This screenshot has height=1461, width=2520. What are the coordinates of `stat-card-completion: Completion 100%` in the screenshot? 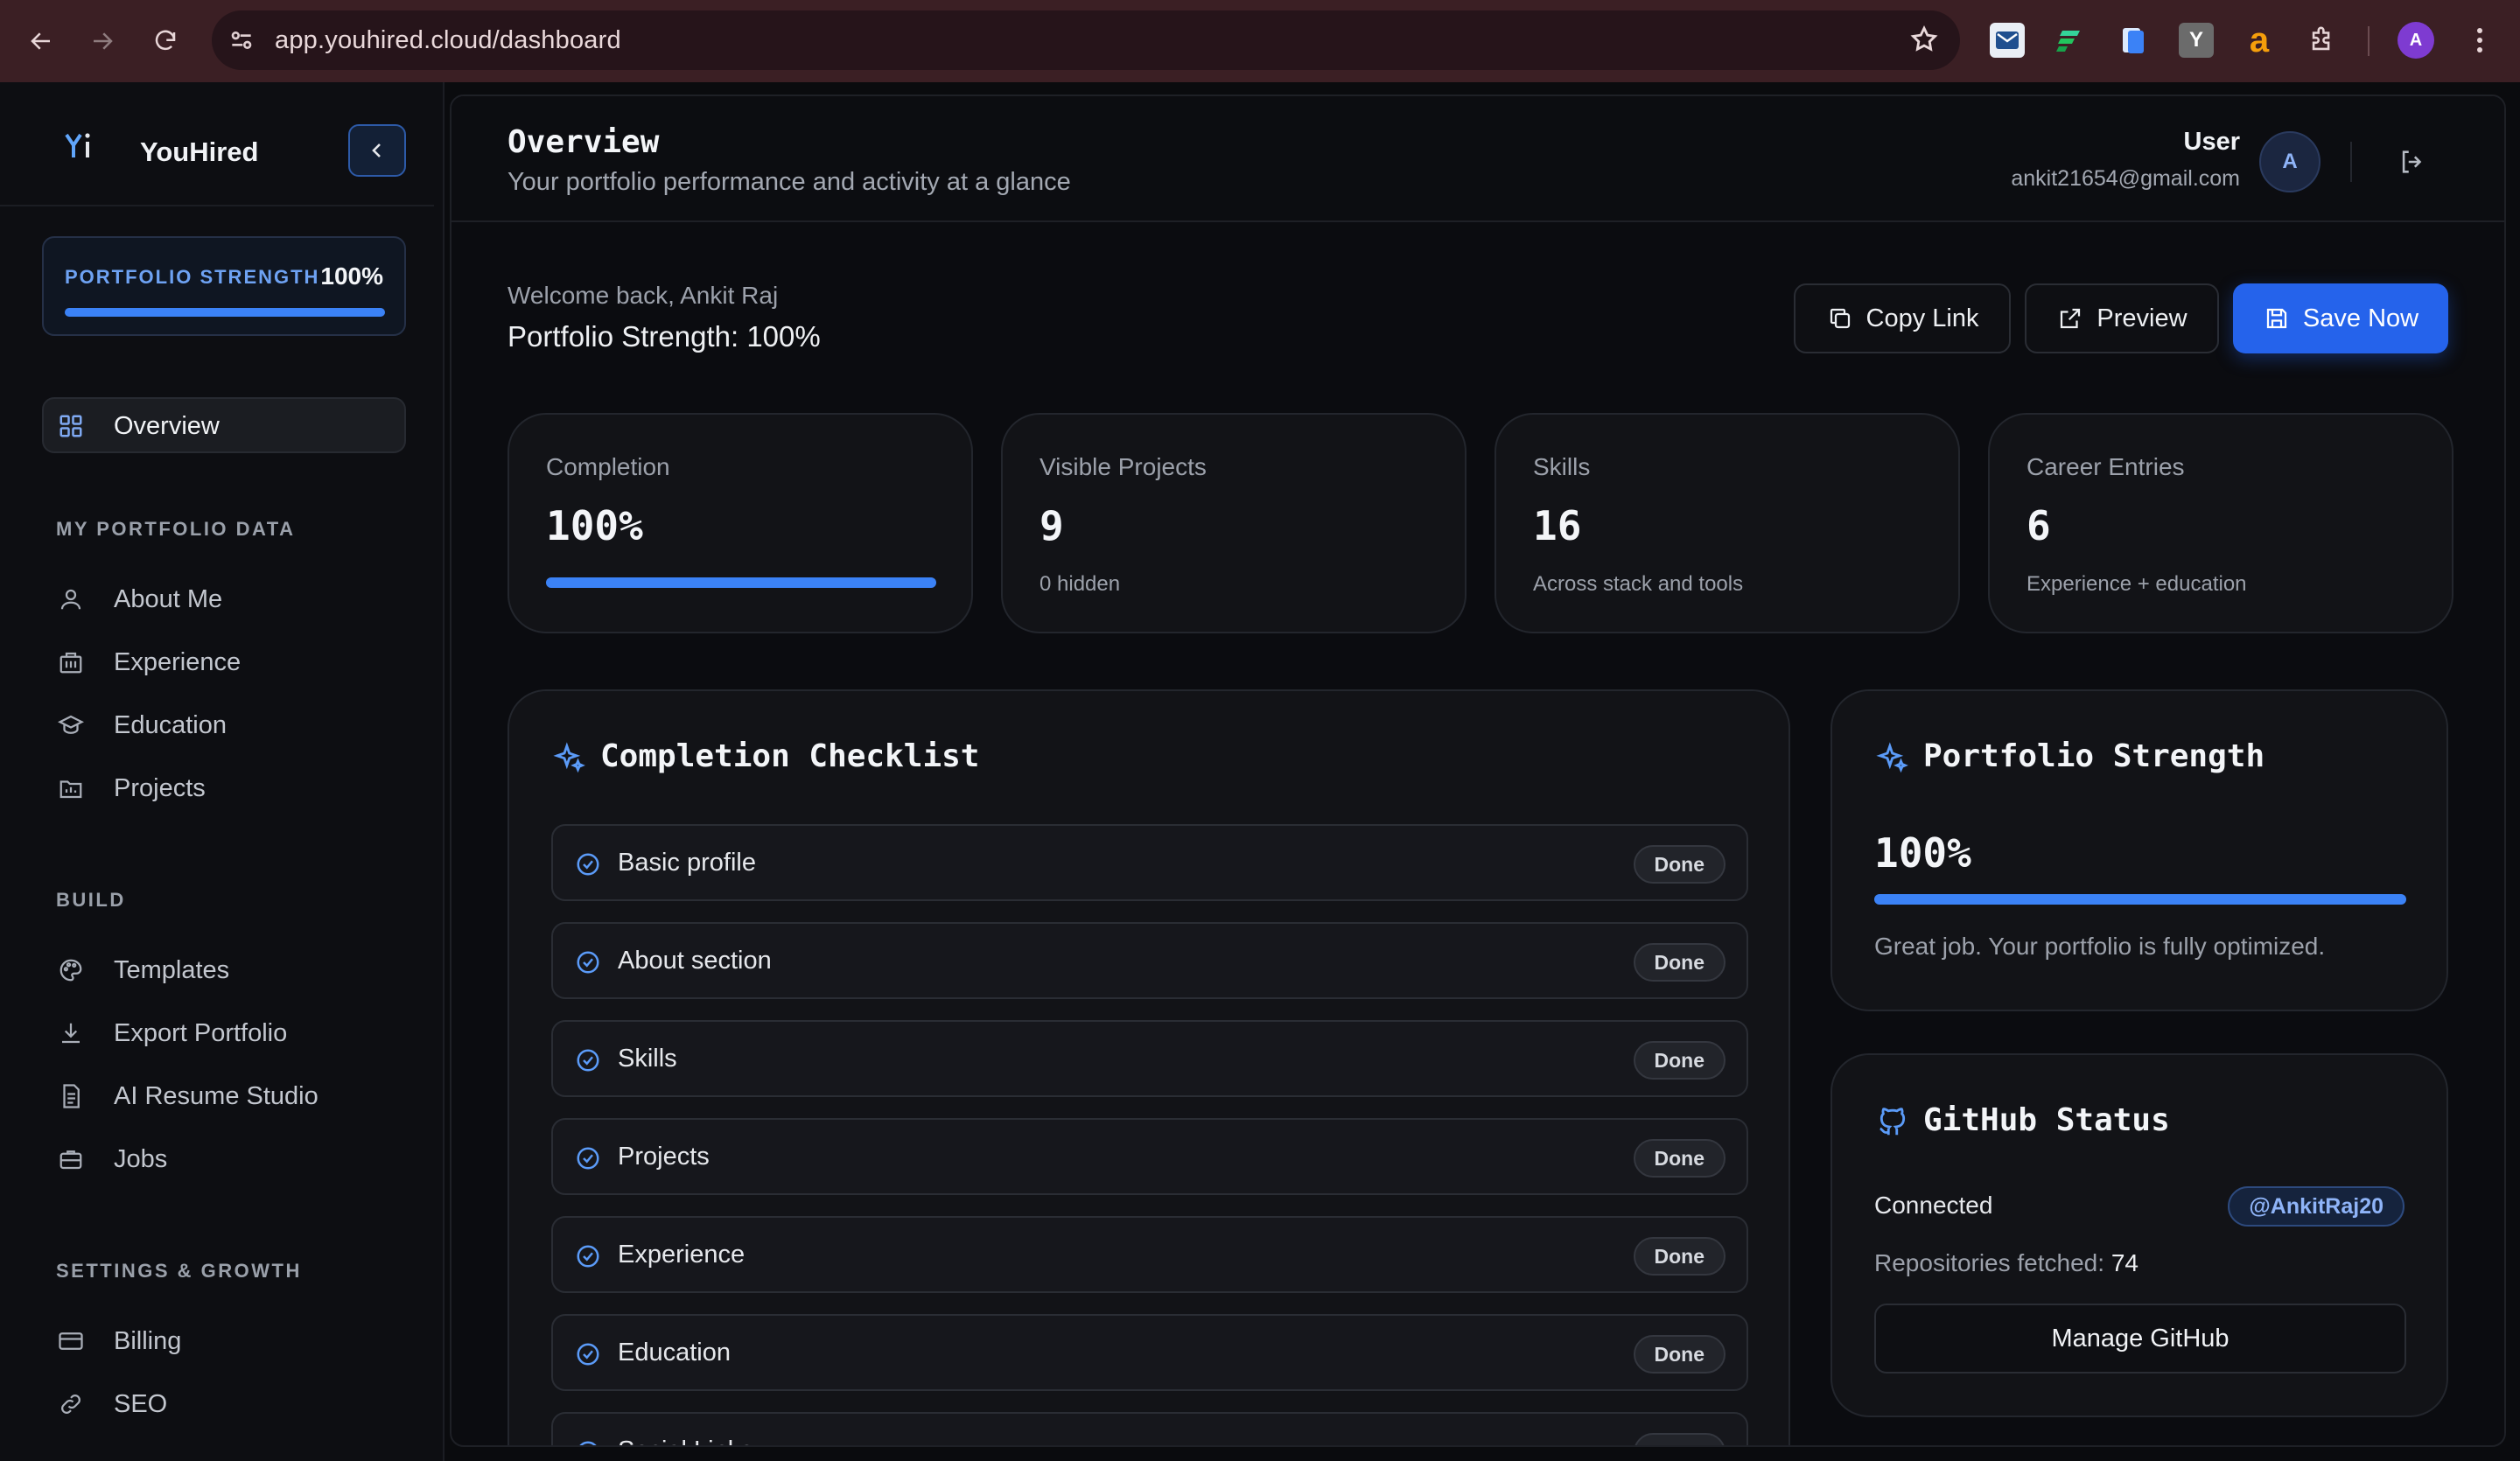 It's located at (740, 523).